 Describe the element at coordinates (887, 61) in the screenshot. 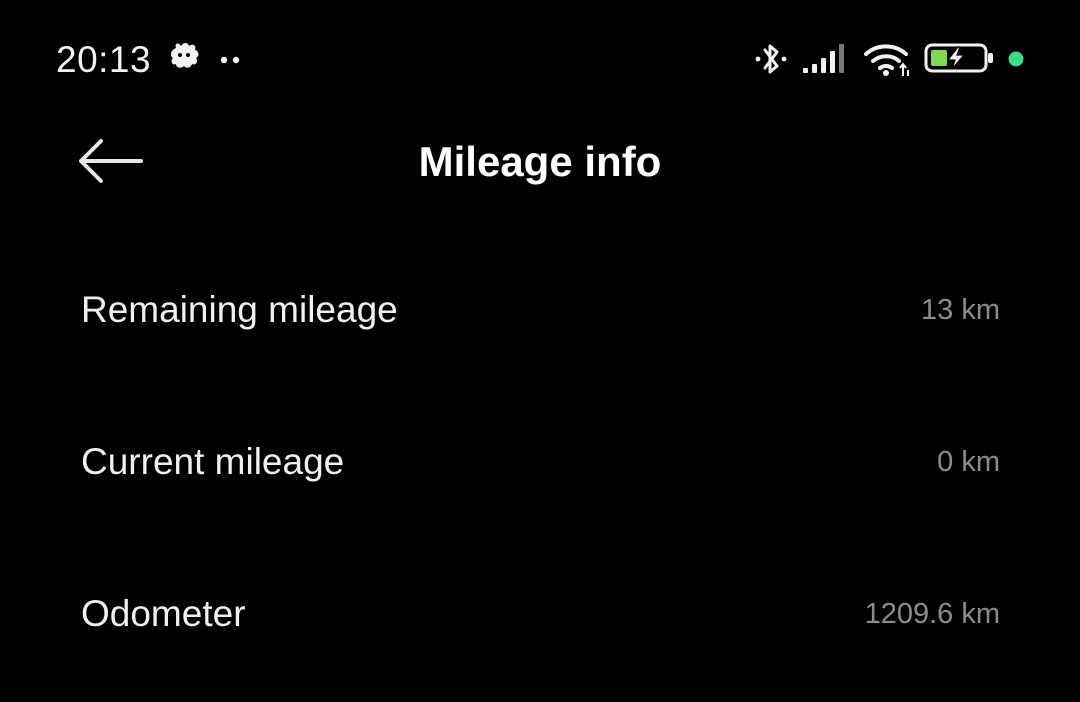

I see `wifi-icon` at that location.